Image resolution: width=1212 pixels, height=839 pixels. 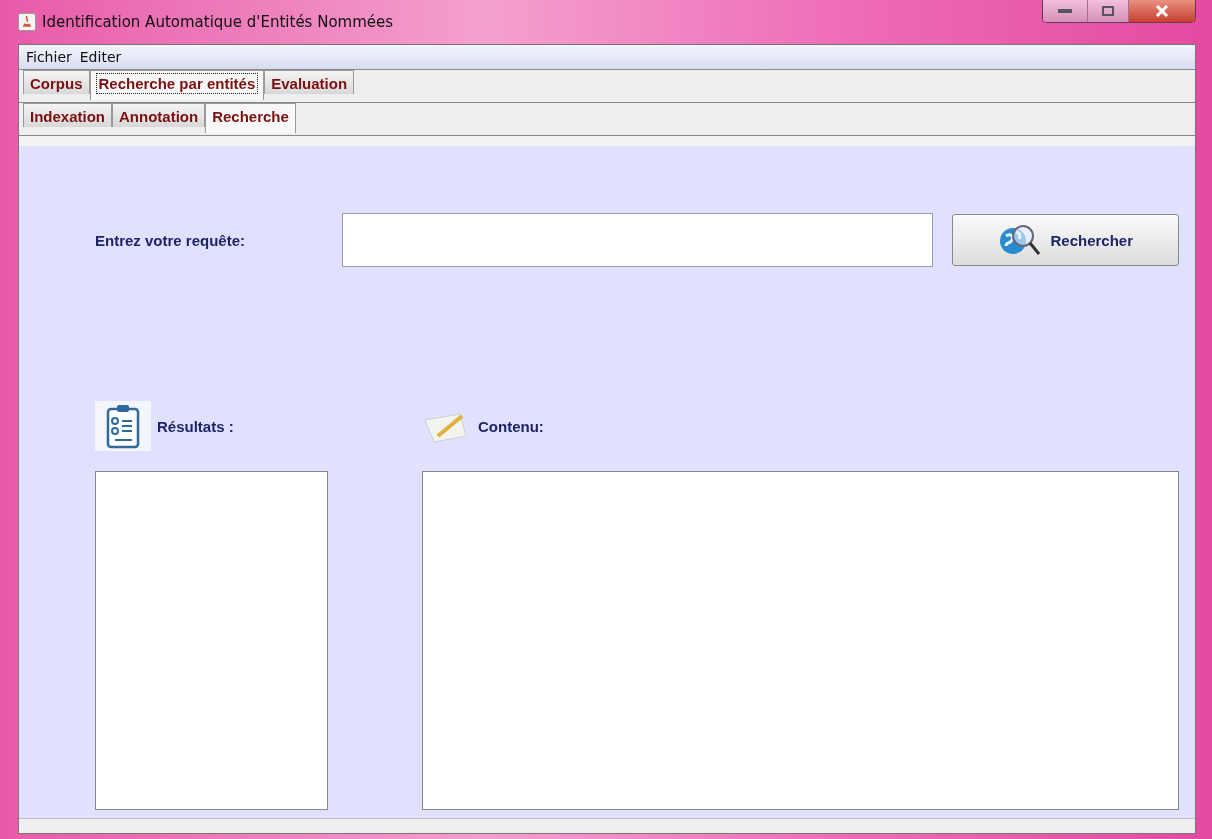 I want to click on app-icon, so click(x=27, y=22).